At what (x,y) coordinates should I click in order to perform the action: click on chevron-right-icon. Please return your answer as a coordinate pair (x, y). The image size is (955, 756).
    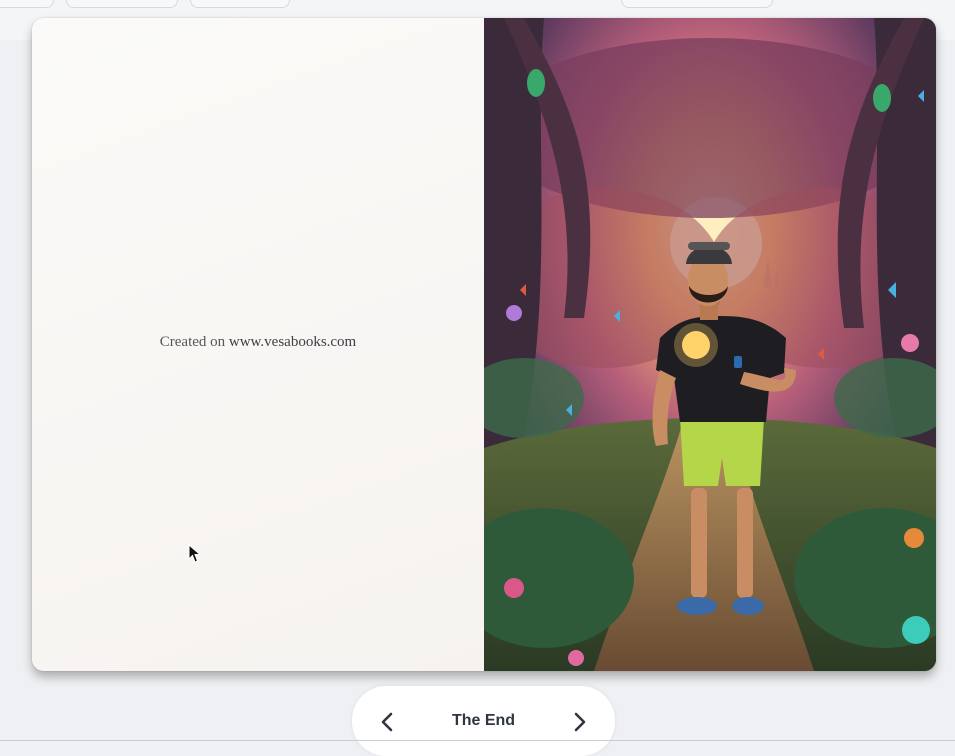
    Looking at the image, I should click on (580, 722).